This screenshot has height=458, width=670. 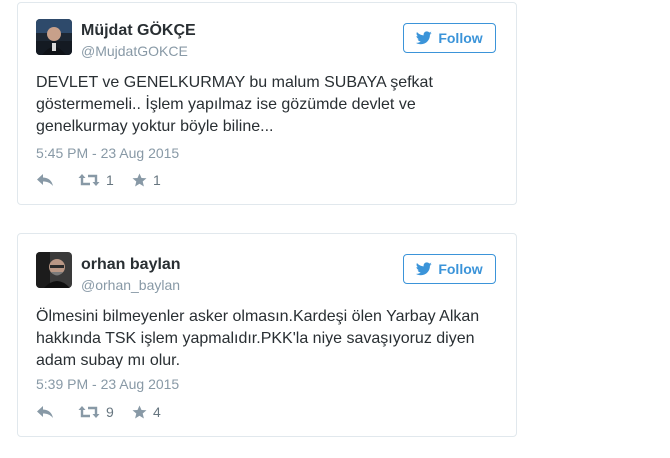 I want to click on favorite-count: 4, so click(x=157, y=412).